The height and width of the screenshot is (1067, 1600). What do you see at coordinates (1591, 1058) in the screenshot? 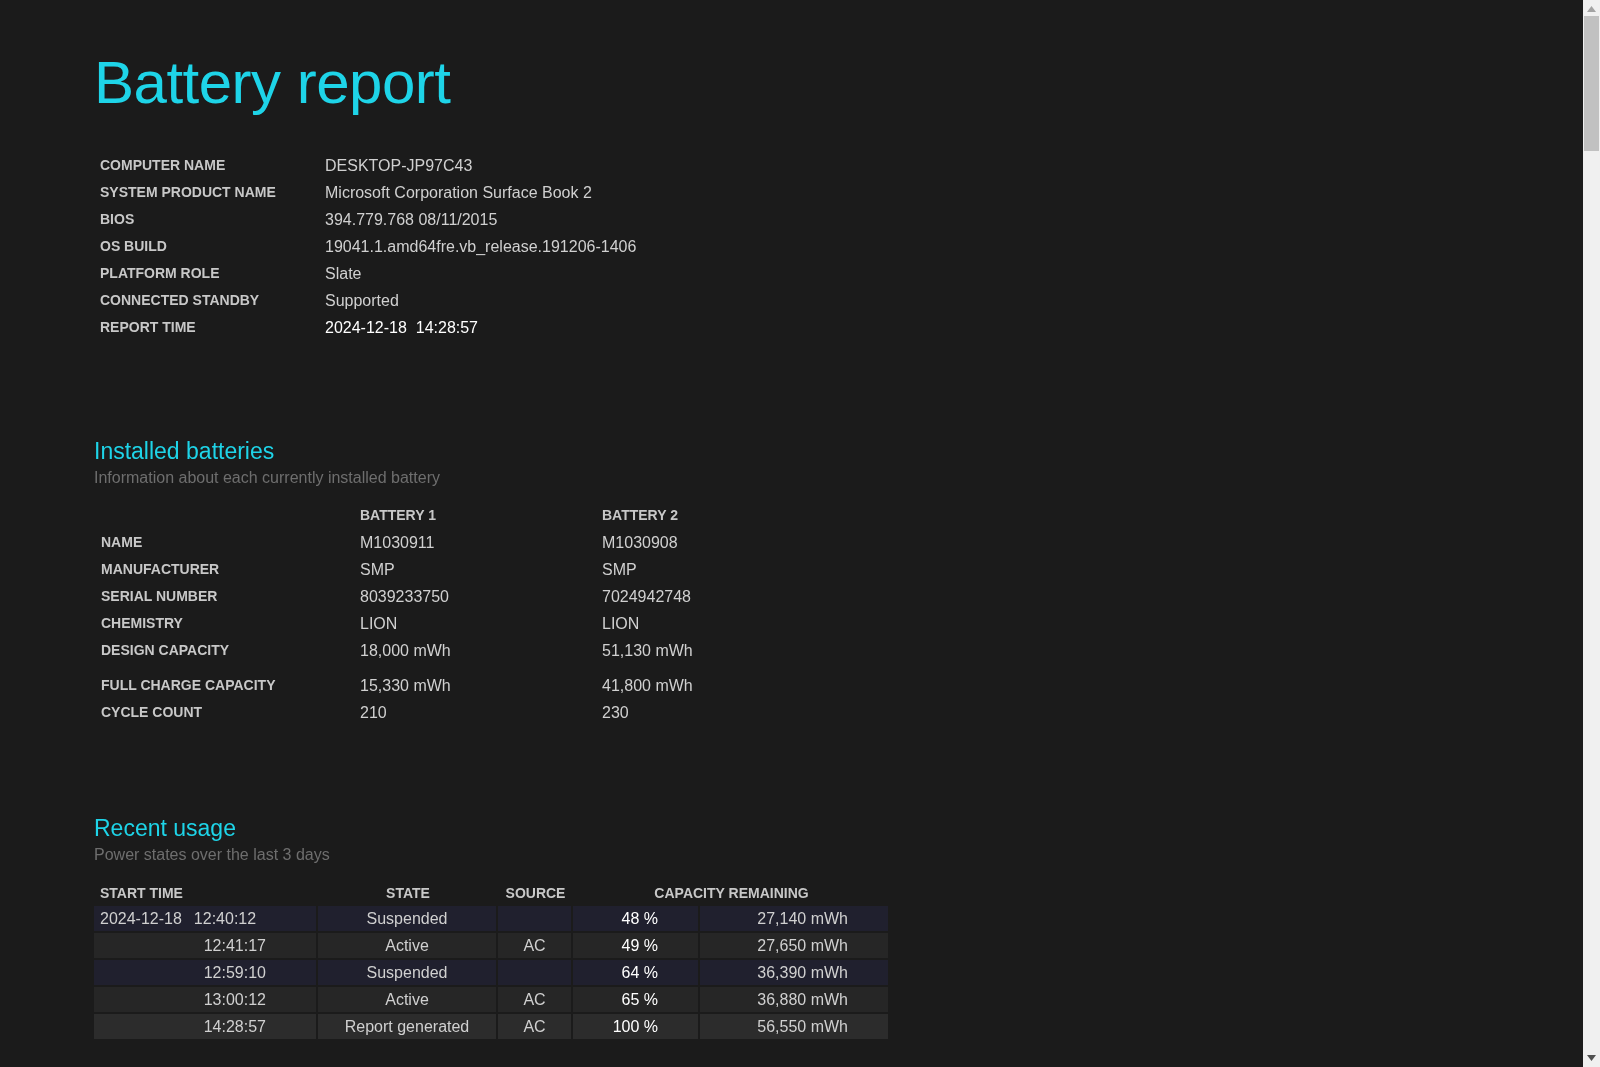
I see `scroll-down-icon` at bounding box center [1591, 1058].